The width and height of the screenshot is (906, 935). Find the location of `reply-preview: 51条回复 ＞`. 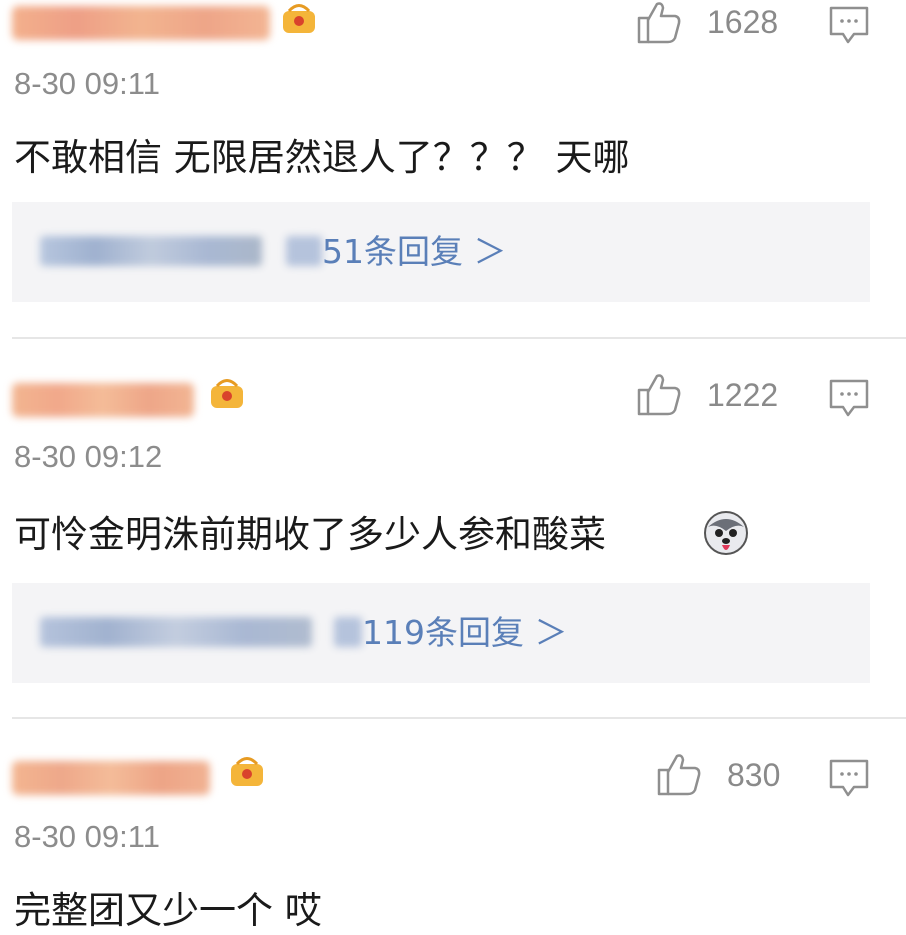

reply-preview: 51条回复 ＞ is located at coordinates (441, 252).